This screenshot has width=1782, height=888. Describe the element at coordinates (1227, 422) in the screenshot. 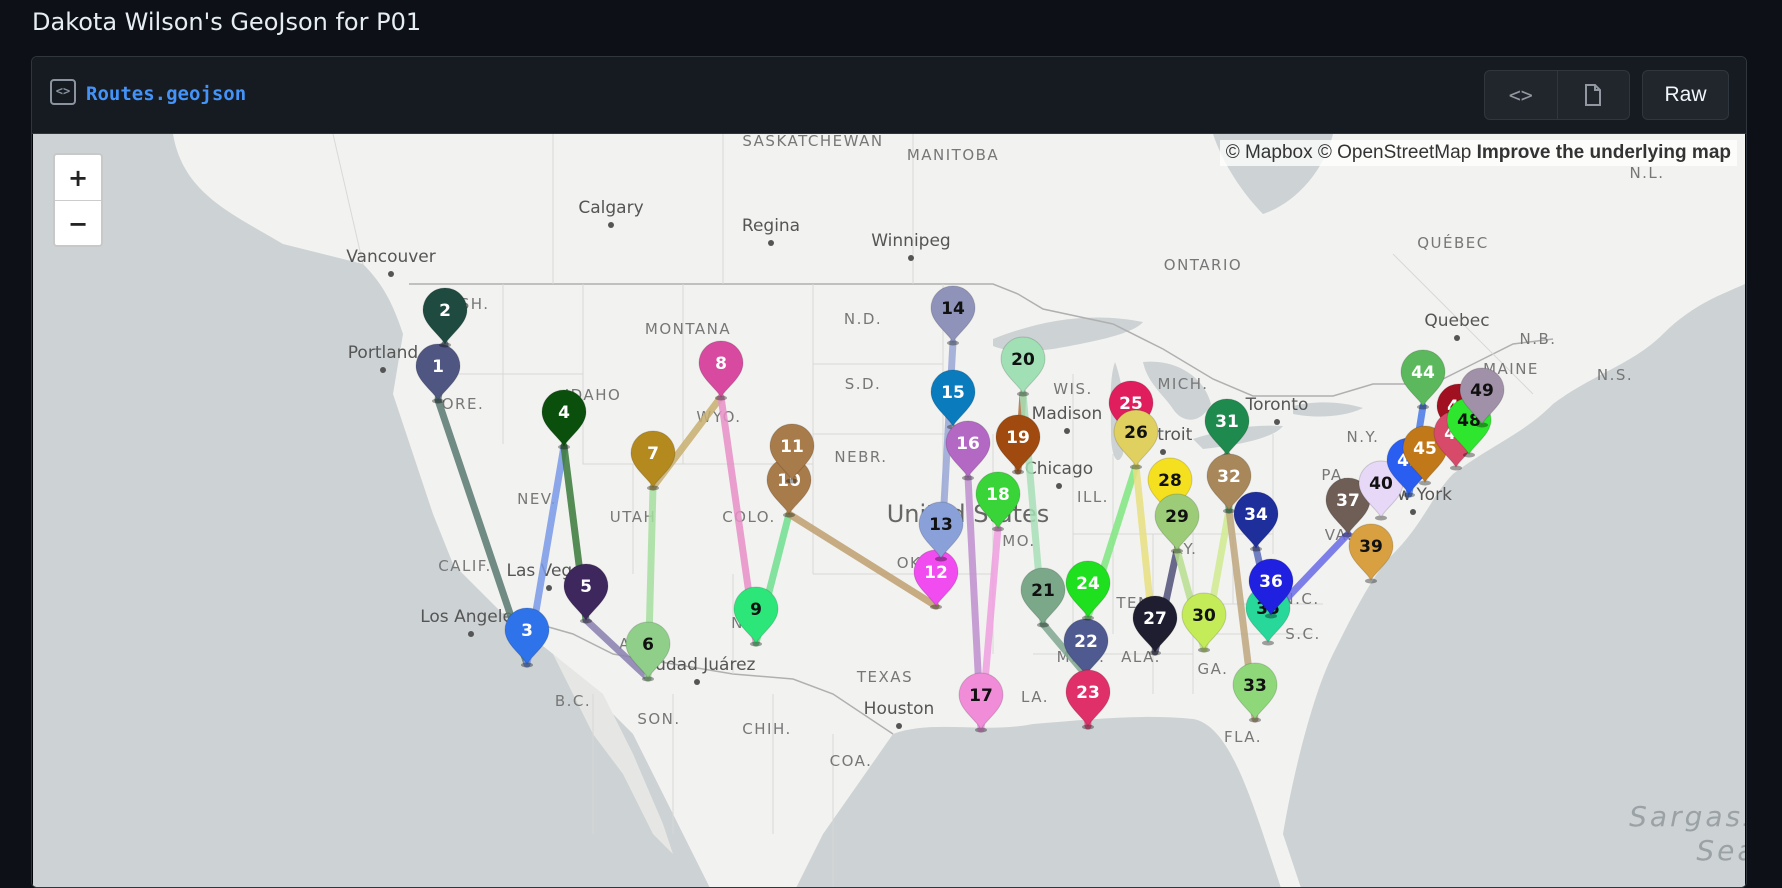

I see `pin-number: 31` at that location.